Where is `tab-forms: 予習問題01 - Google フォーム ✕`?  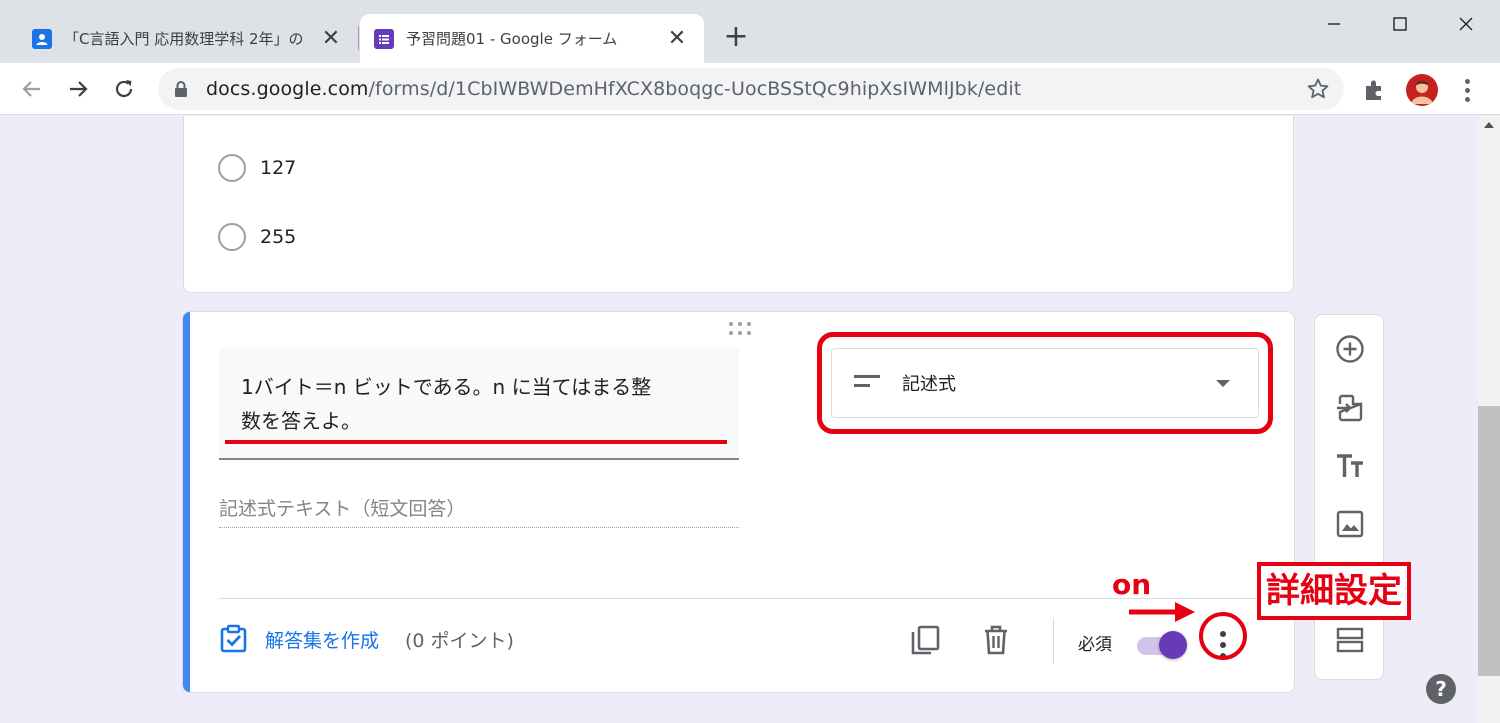 tab-forms: 予習問題01 - Google フォーム ✕ is located at coordinates (532, 38).